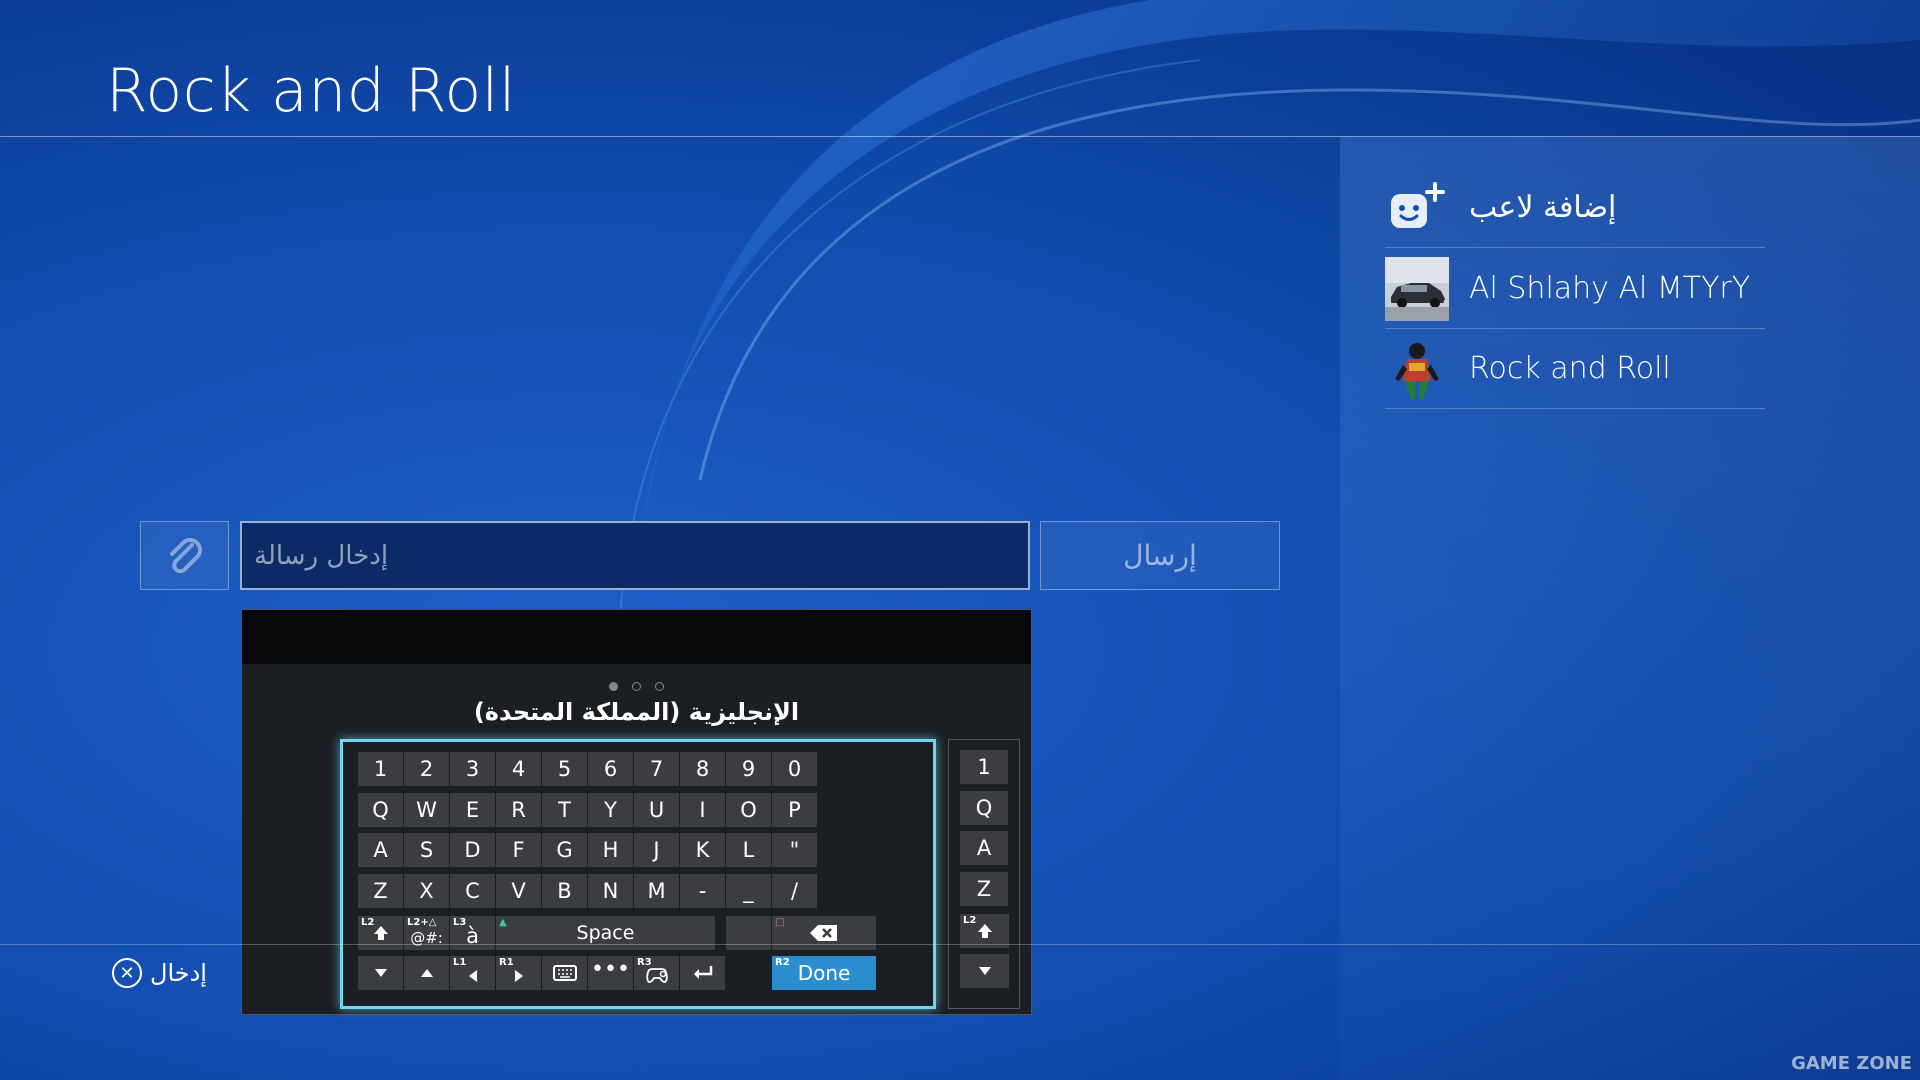 This screenshot has height=1080, width=1920. Describe the element at coordinates (518, 769) in the screenshot. I see `key-0-3: 4` at that location.